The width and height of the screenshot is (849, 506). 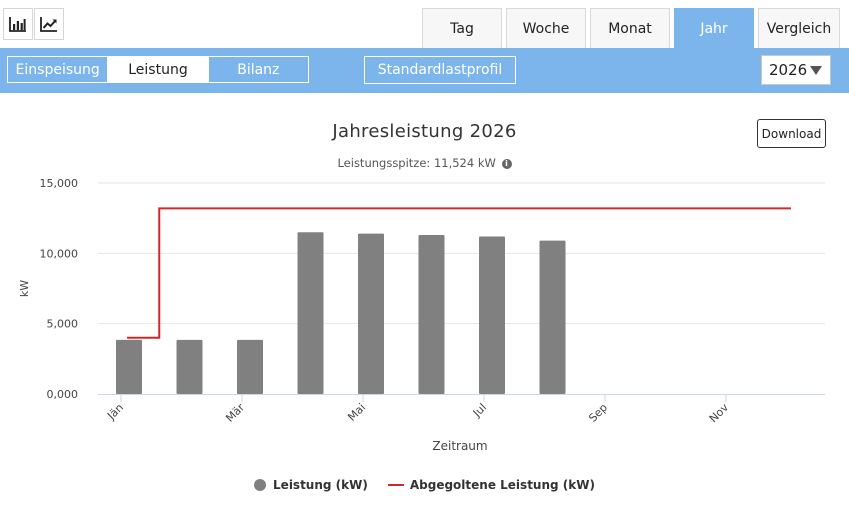 What do you see at coordinates (791, 133) in the screenshot?
I see `download-button: Download` at bounding box center [791, 133].